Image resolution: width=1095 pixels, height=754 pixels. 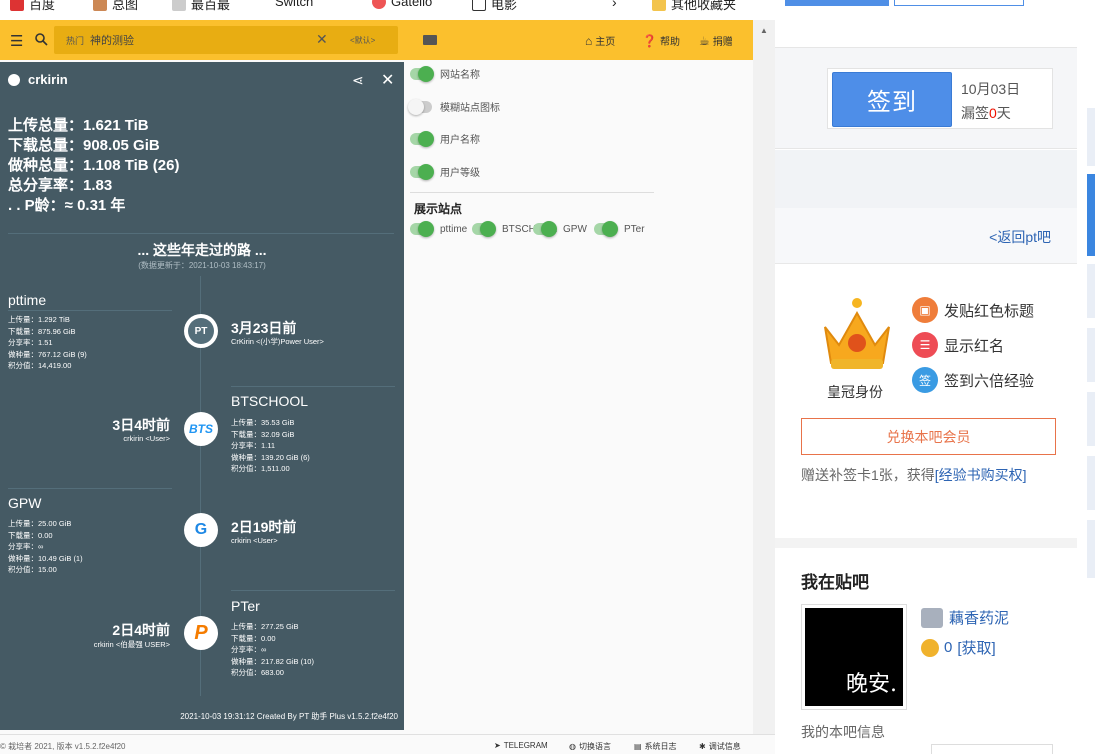 What do you see at coordinates (420, 106) in the screenshot?
I see `switch-off` at bounding box center [420, 106].